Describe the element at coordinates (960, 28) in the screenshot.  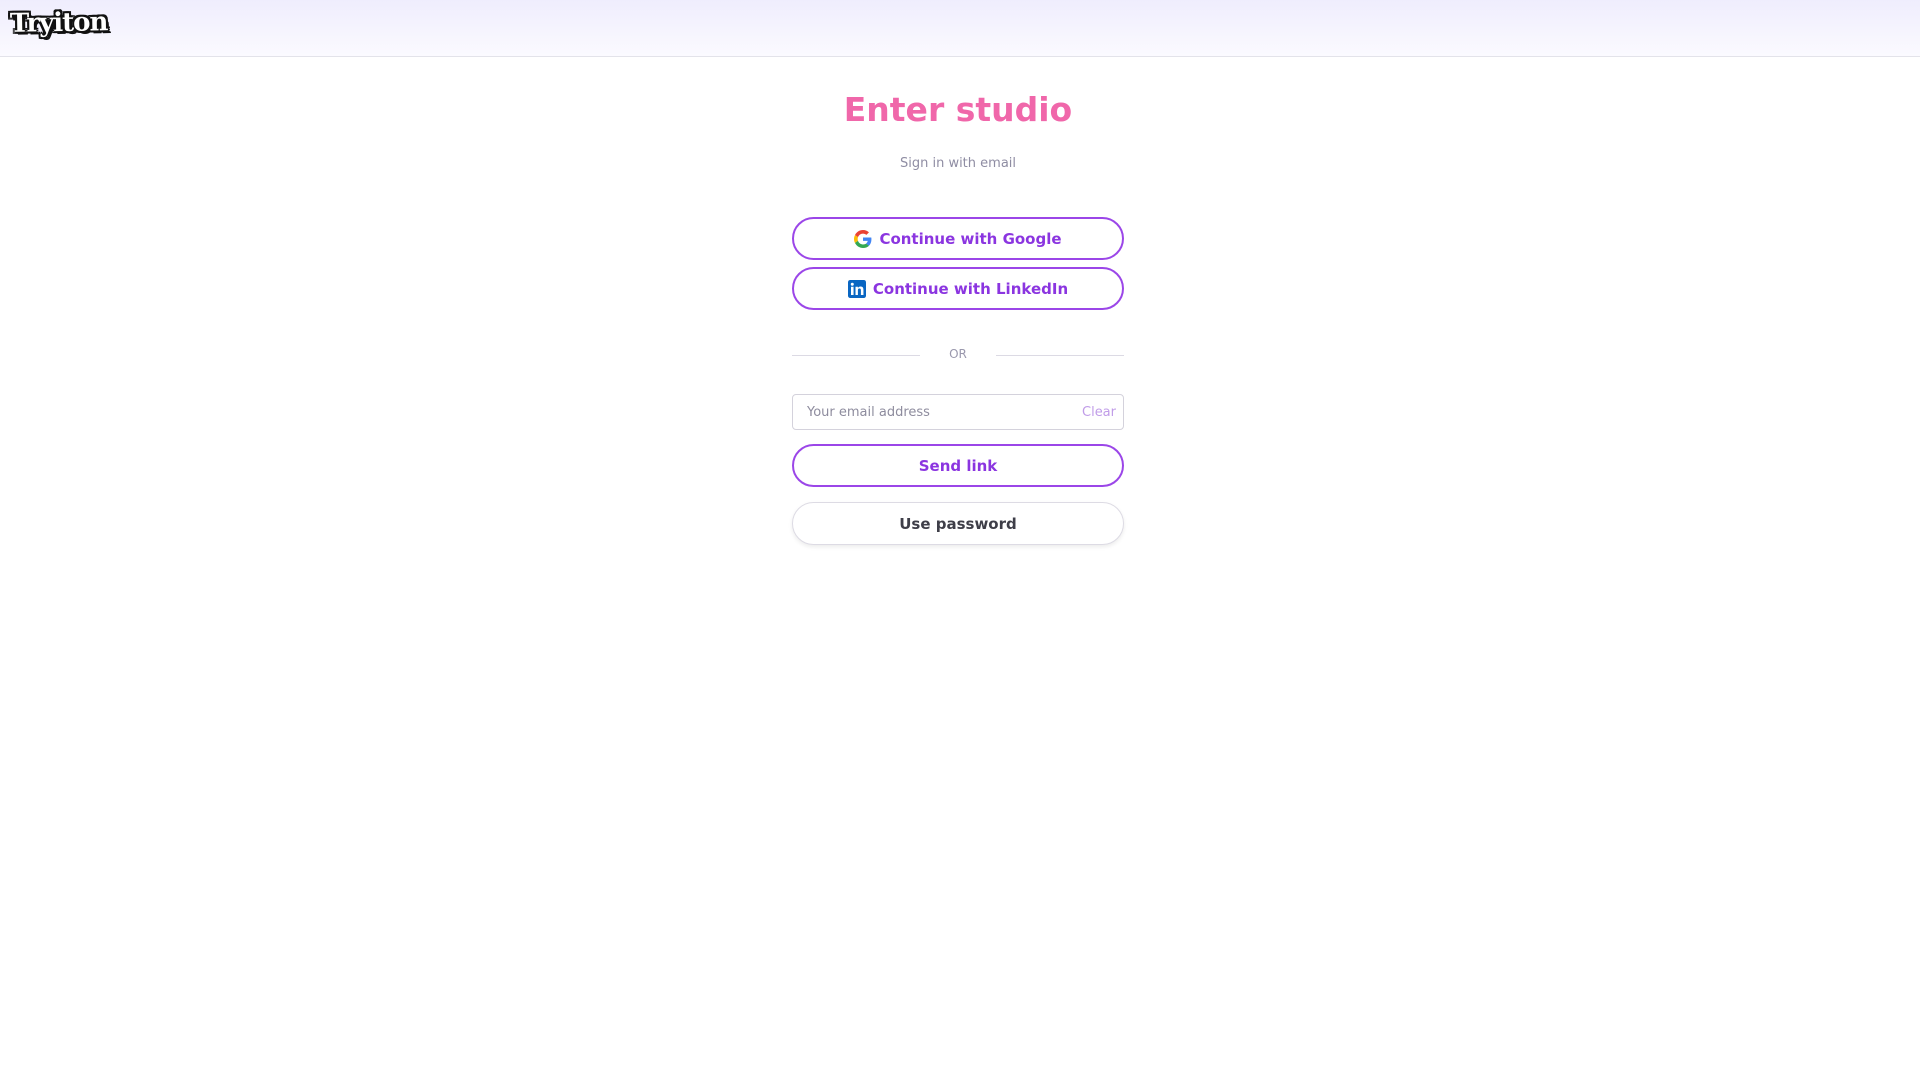
I see `top-bar: Tryiton` at that location.